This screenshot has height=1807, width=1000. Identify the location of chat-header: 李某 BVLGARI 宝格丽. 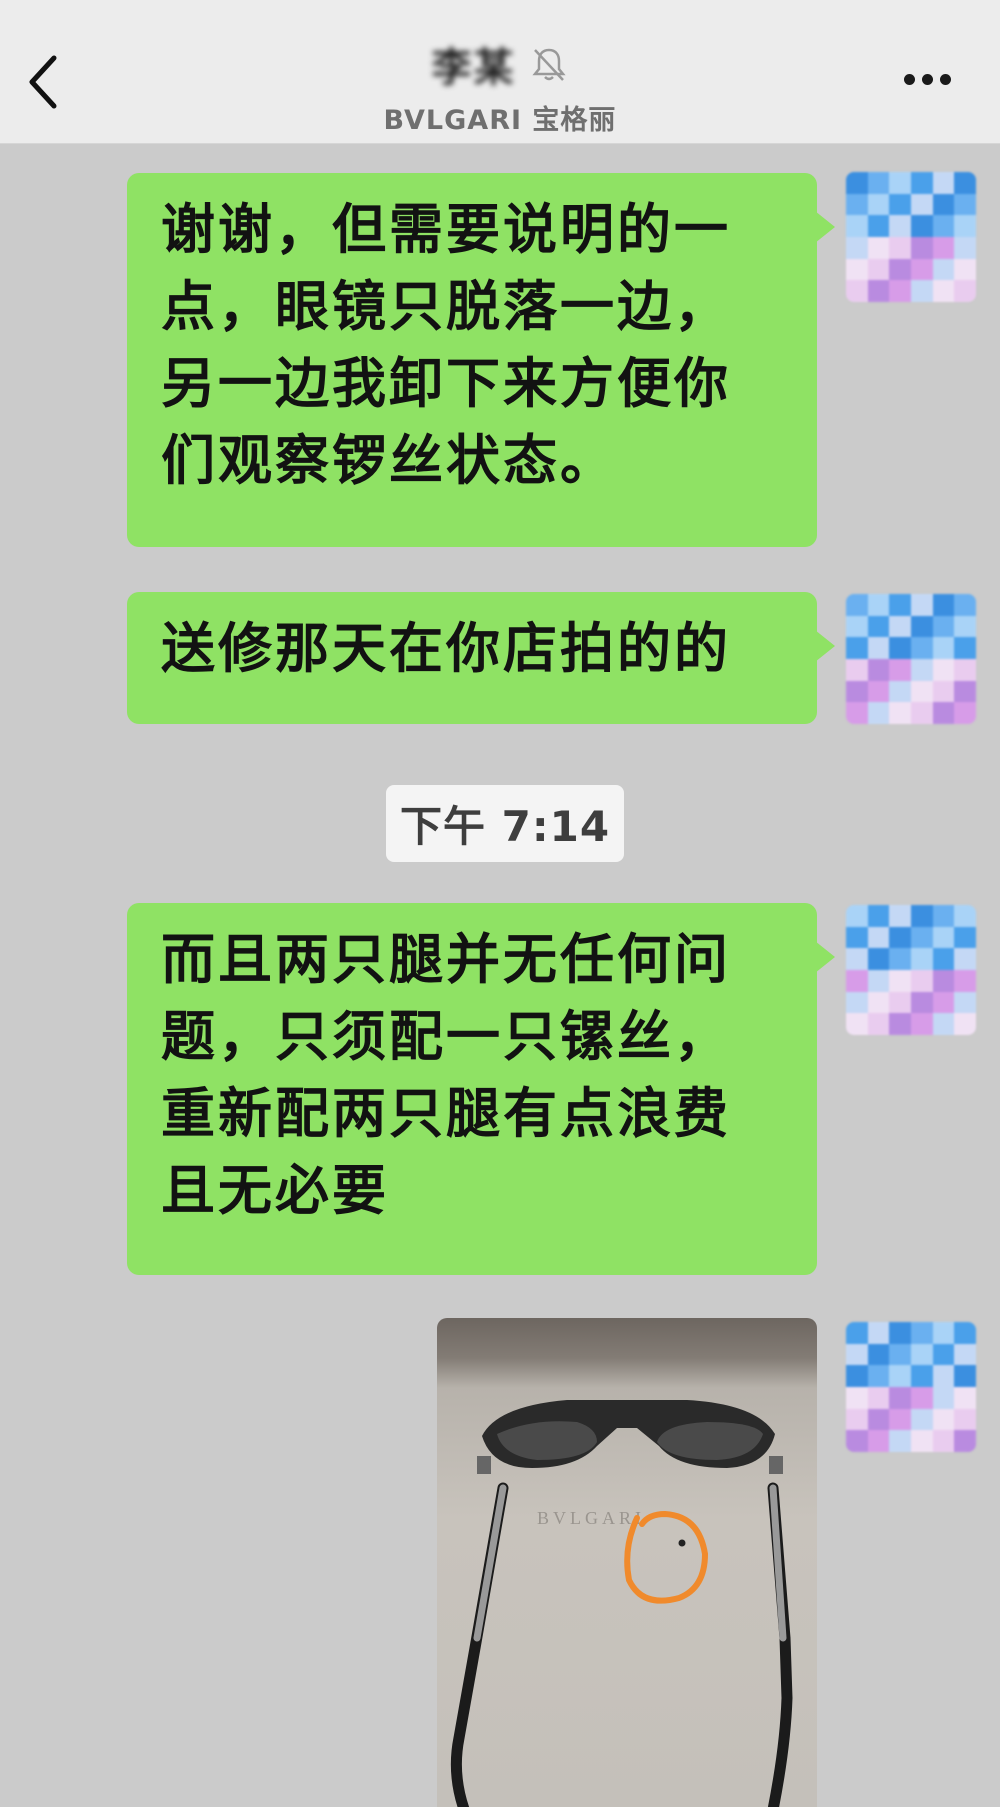
(500, 72).